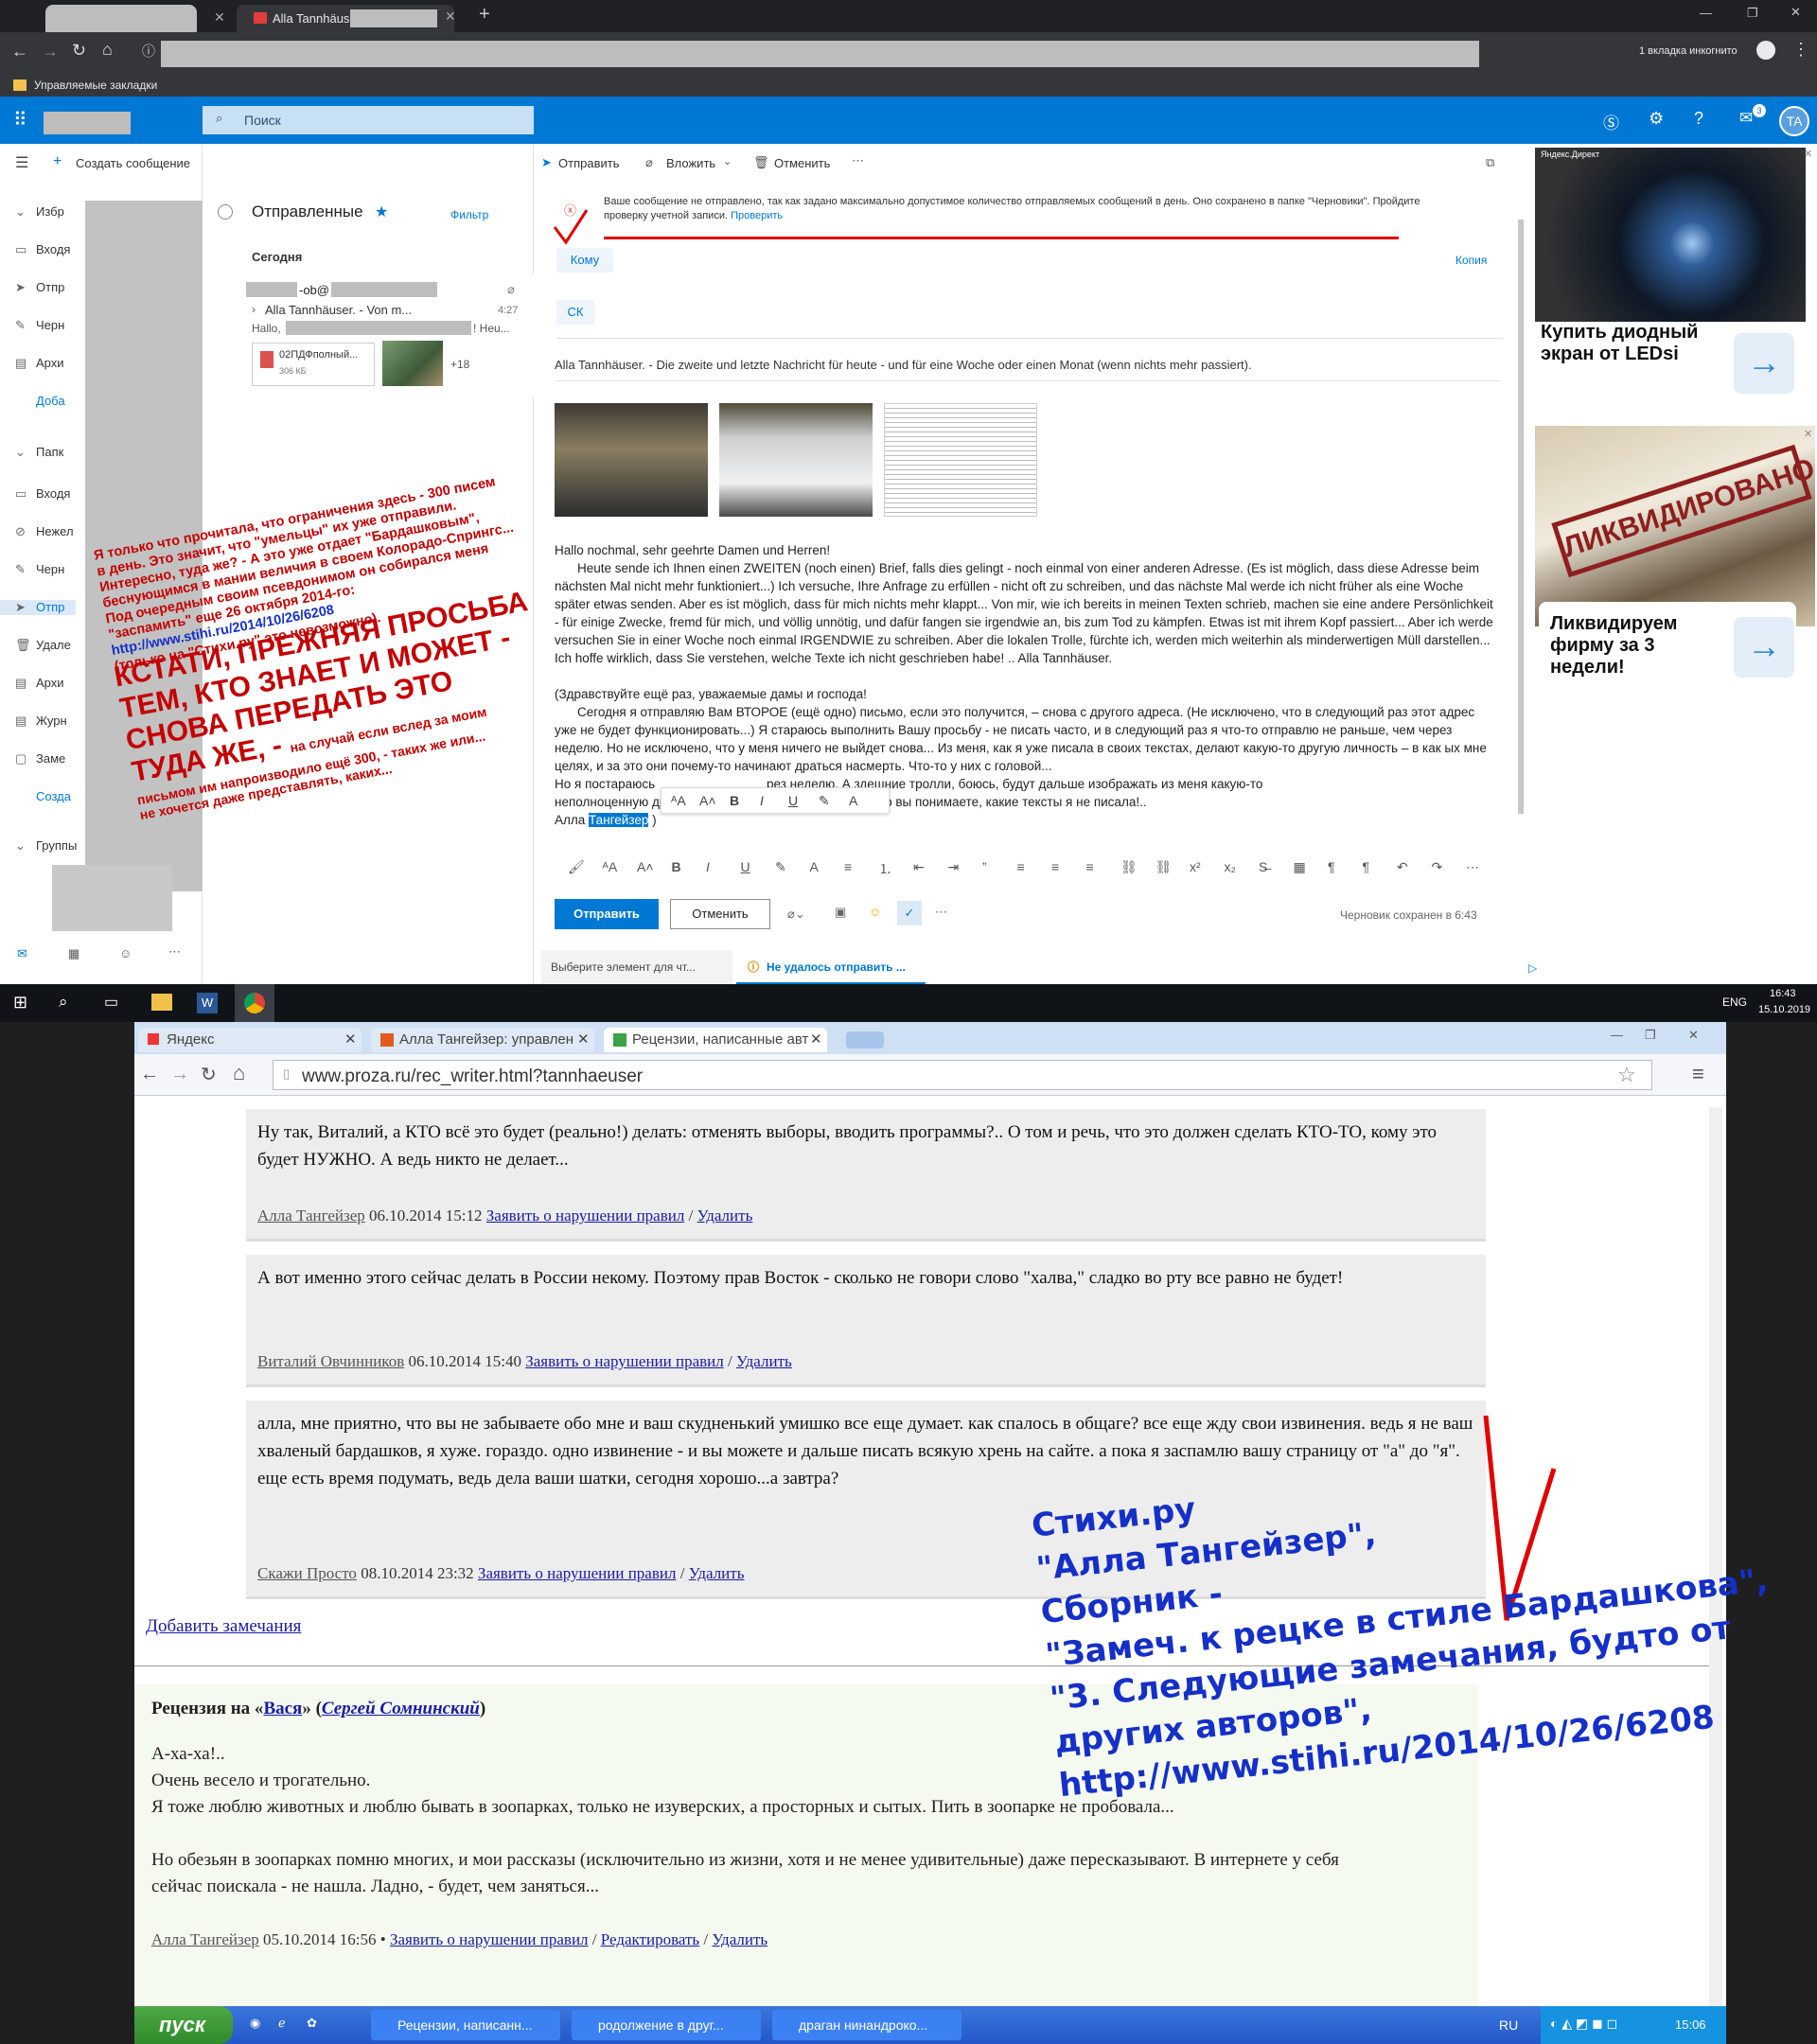 The height and width of the screenshot is (2044, 1817). What do you see at coordinates (645, 866) in the screenshot?
I see `grow-font-icon: A˄` at bounding box center [645, 866].